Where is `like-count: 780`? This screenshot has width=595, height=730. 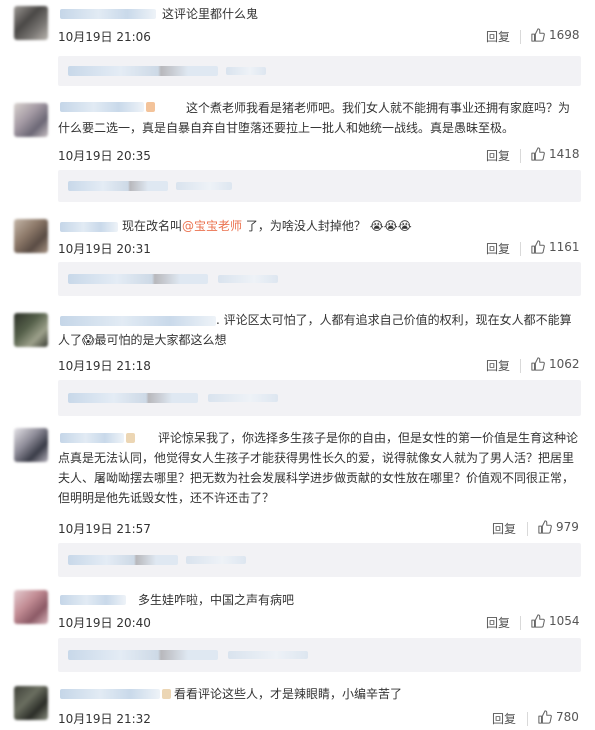 like-count: 780 is located at coordinates (567, 717).